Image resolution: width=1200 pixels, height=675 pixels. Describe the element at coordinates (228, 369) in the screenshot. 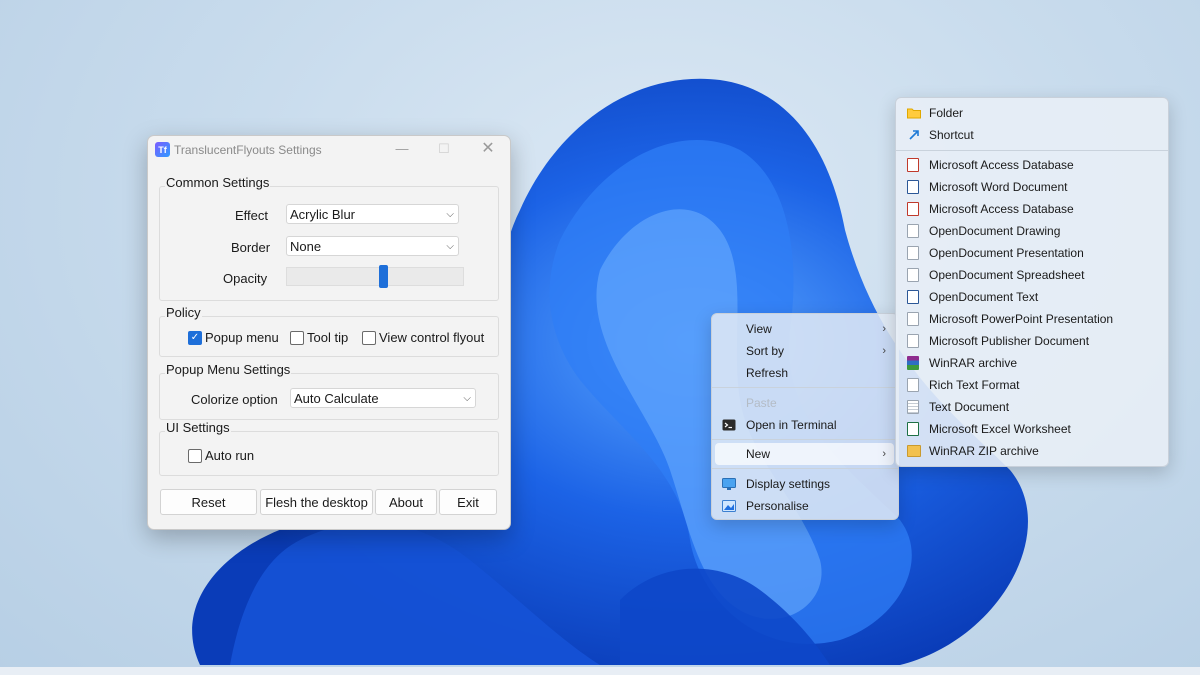

I see `popup-menu-settings-title: Popup Menu Settings` at that location.